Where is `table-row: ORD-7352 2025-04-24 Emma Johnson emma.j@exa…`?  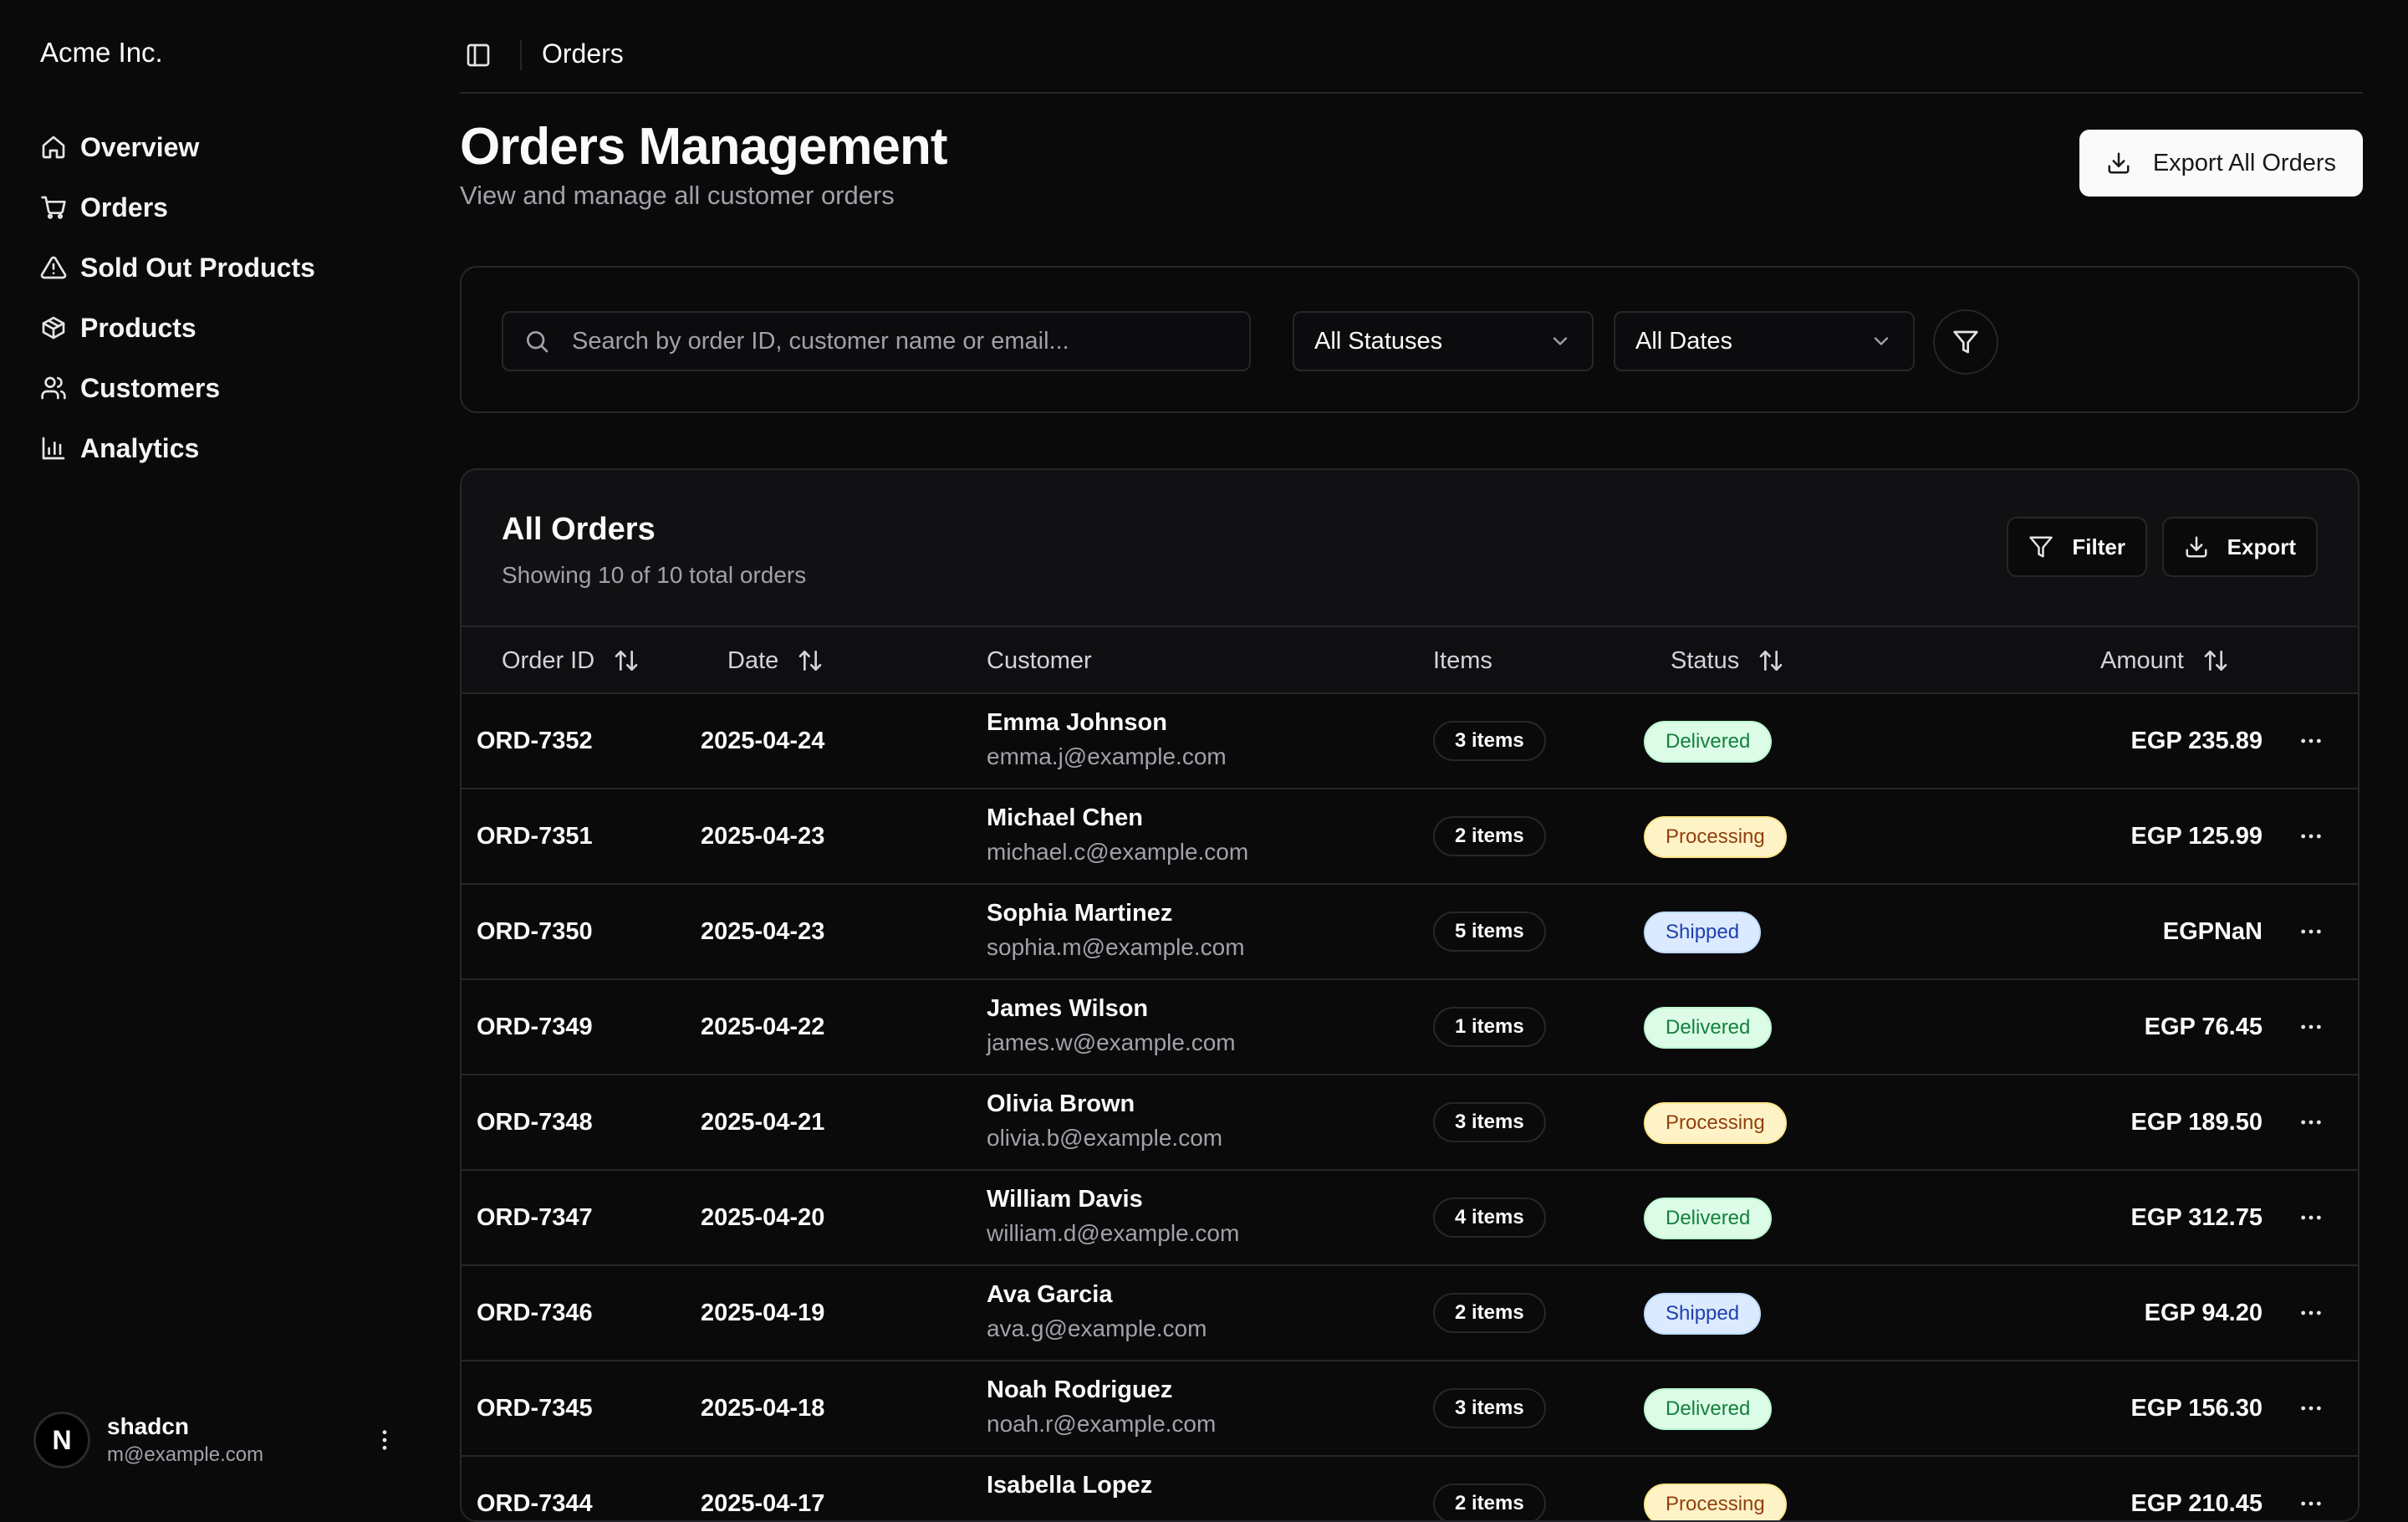 table-row: ORD-7352 2025-04-24 Emma Johnson emma.j@exa… is located at coordinates (1410, 741).